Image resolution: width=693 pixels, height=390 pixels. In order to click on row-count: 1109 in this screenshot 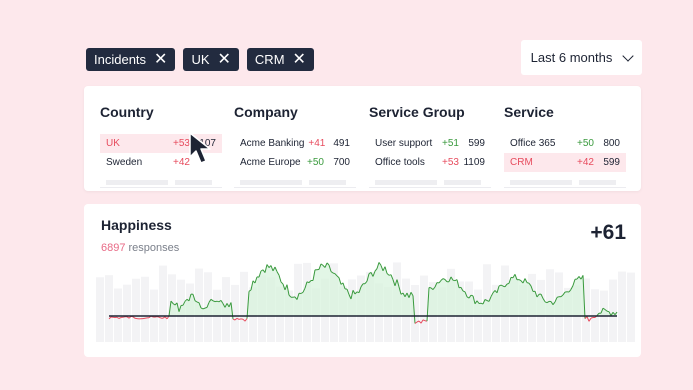, I will do `click(474, 162)`.